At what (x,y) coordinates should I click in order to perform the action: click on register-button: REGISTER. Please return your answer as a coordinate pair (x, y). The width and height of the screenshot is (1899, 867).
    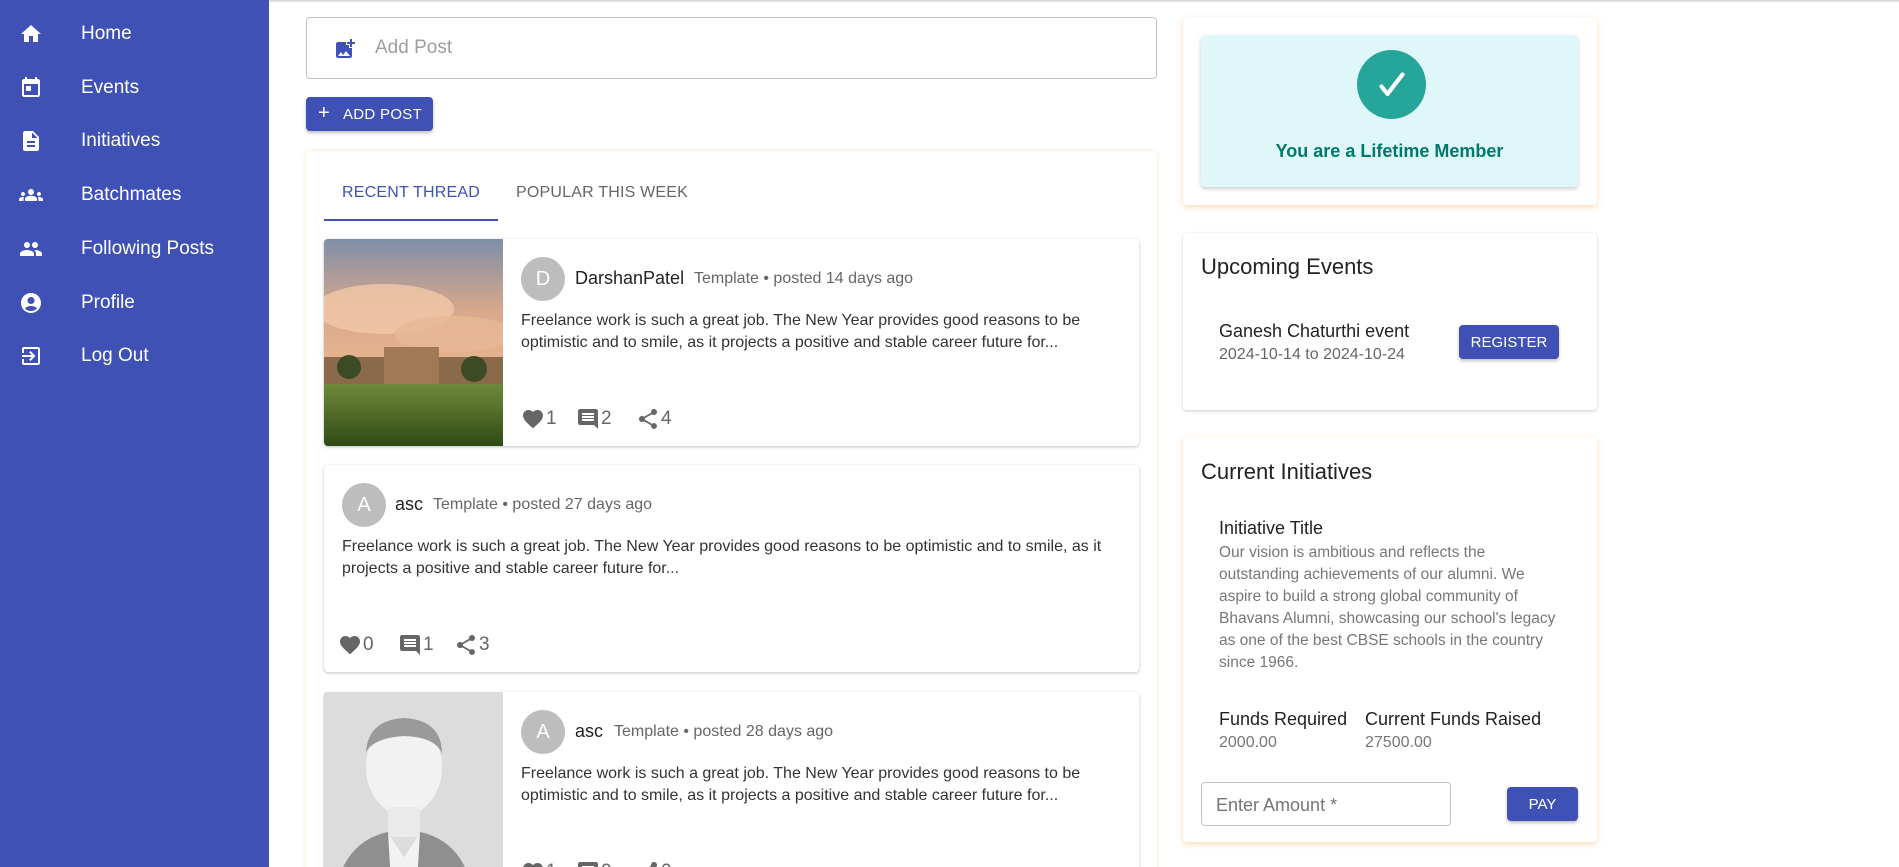
    Looking at the image, I should click on (1509, 342).